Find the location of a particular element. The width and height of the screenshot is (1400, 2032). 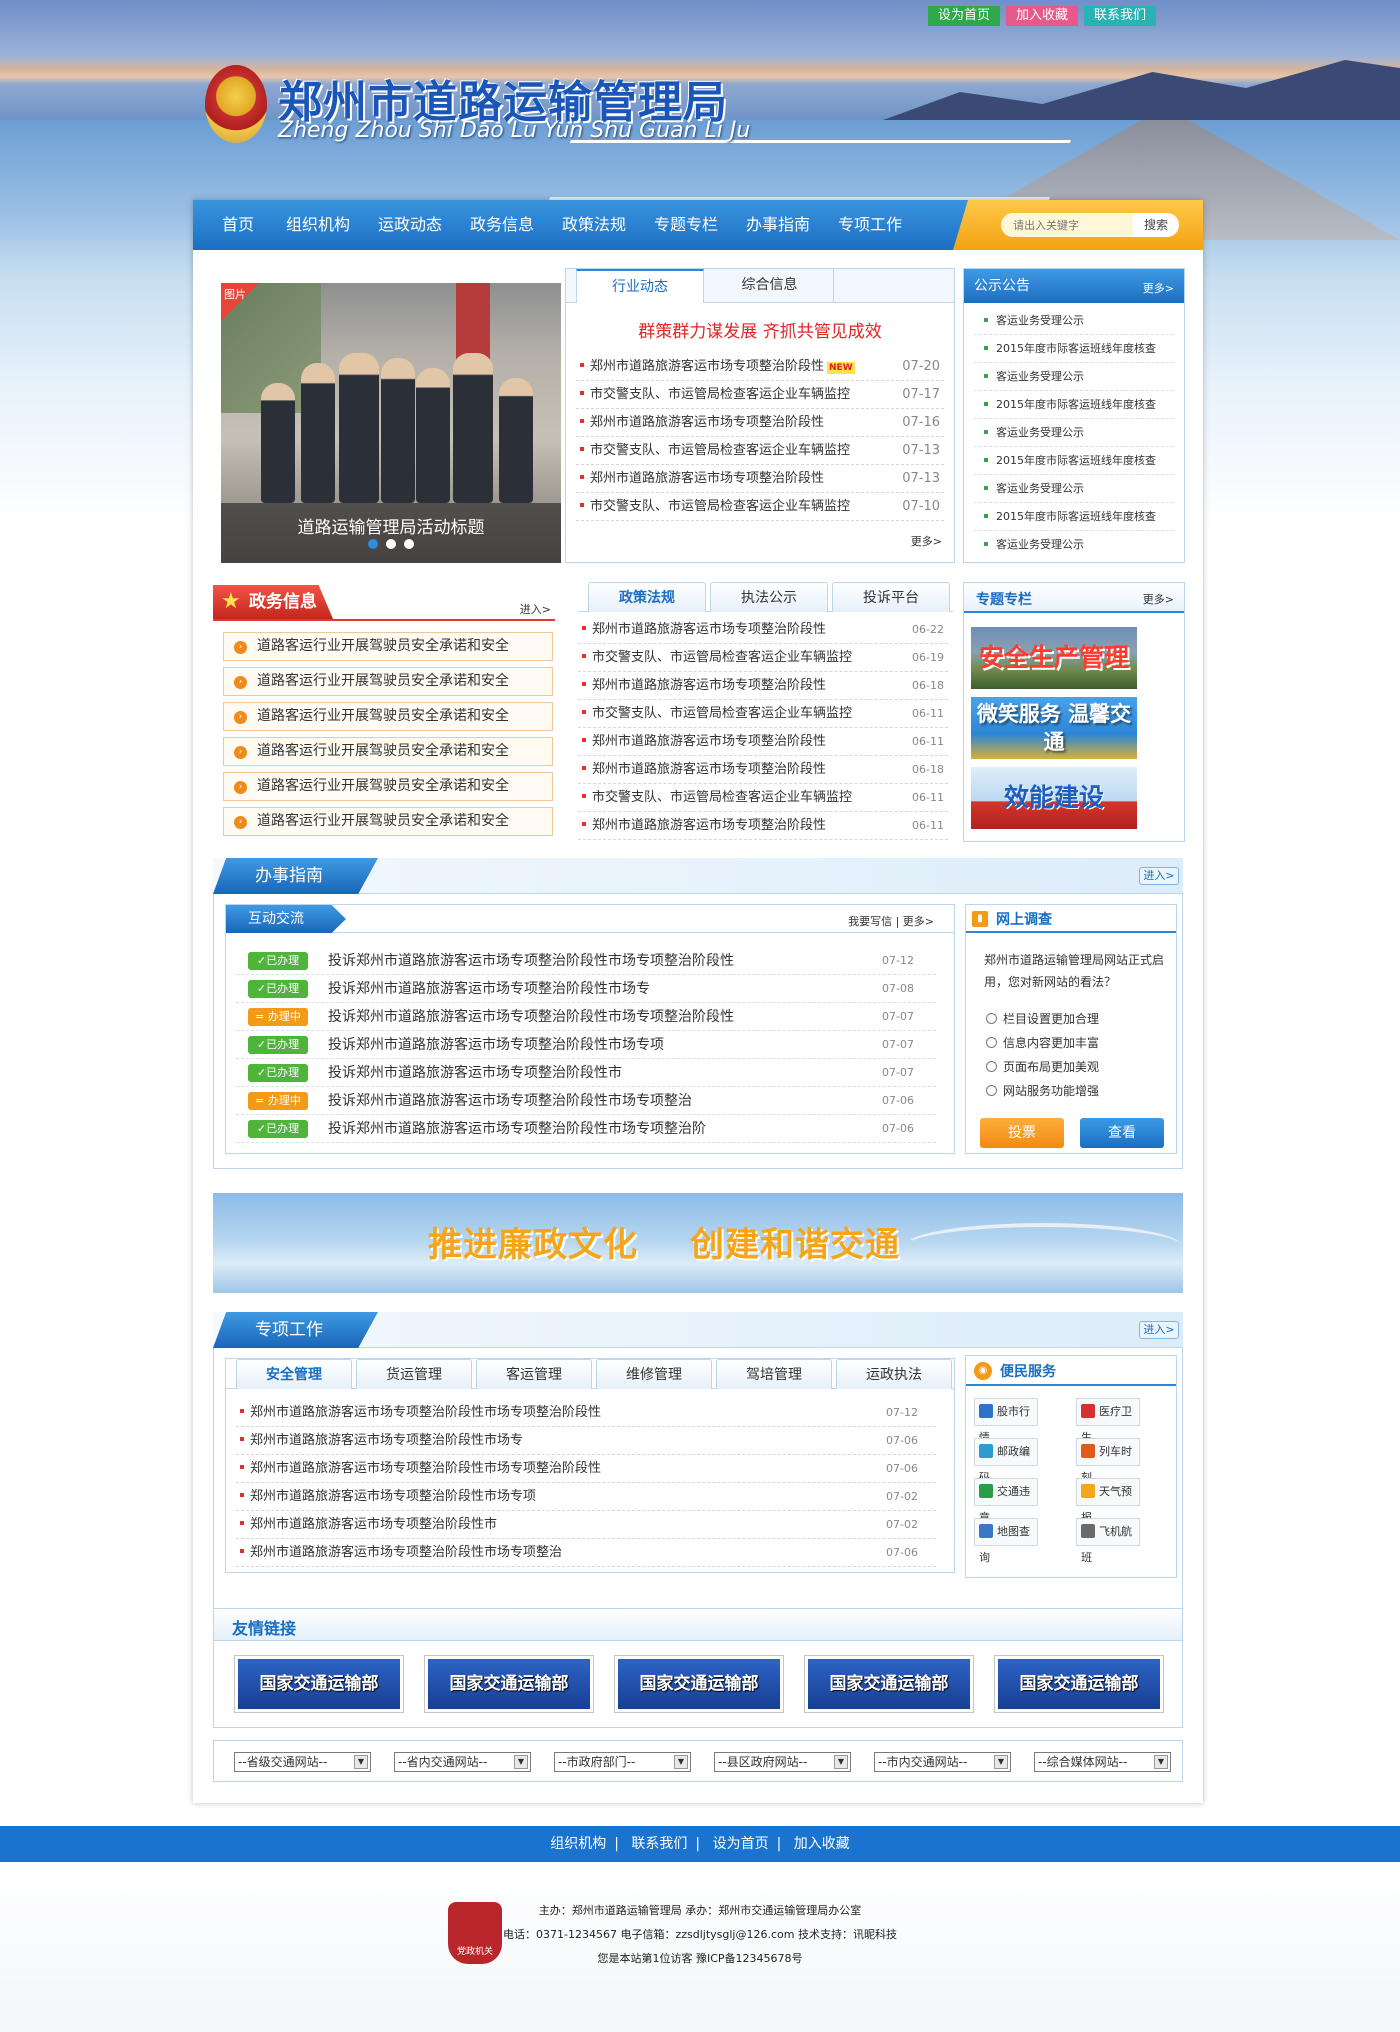

interaction-item: ✓已办理 投诉郑州市道路旅游客运市场专项整治阶段性市场专 07-08 is located at coordinates (586, 989).